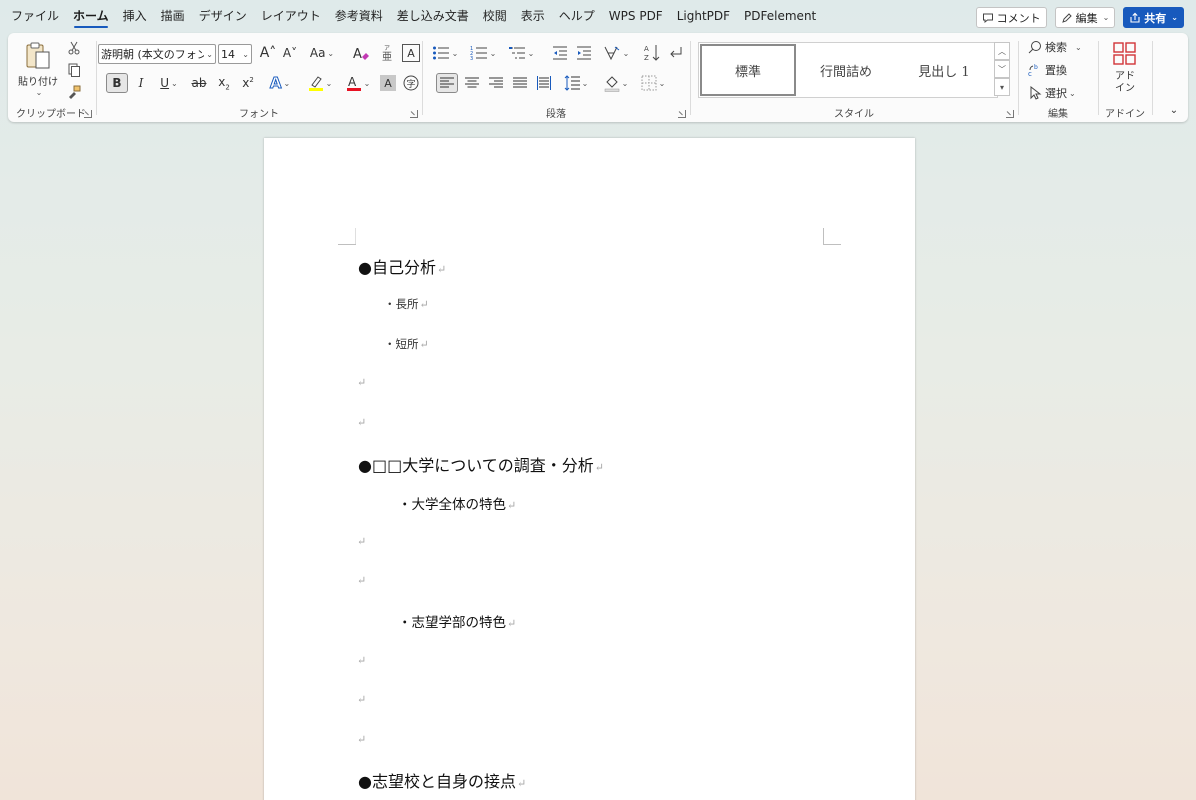  I want to click on paragraph-mark: ↵, so click(362, 382).